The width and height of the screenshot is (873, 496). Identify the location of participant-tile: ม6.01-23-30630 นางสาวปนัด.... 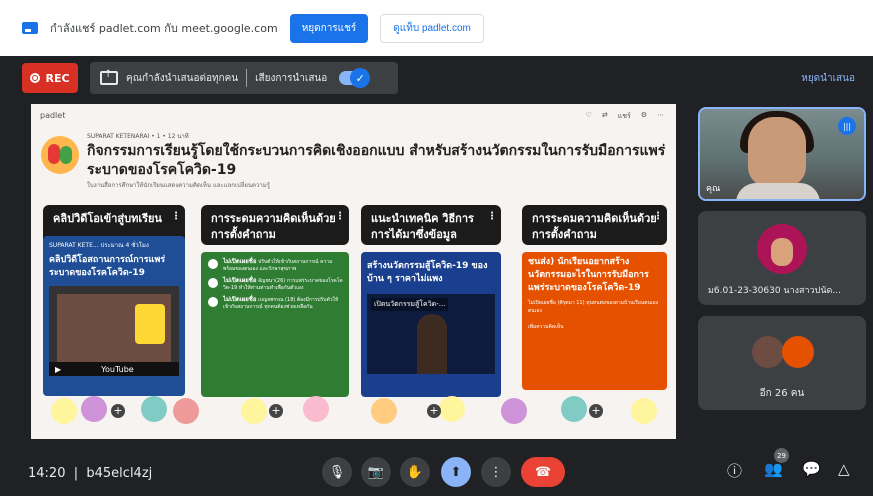
(782, 258).